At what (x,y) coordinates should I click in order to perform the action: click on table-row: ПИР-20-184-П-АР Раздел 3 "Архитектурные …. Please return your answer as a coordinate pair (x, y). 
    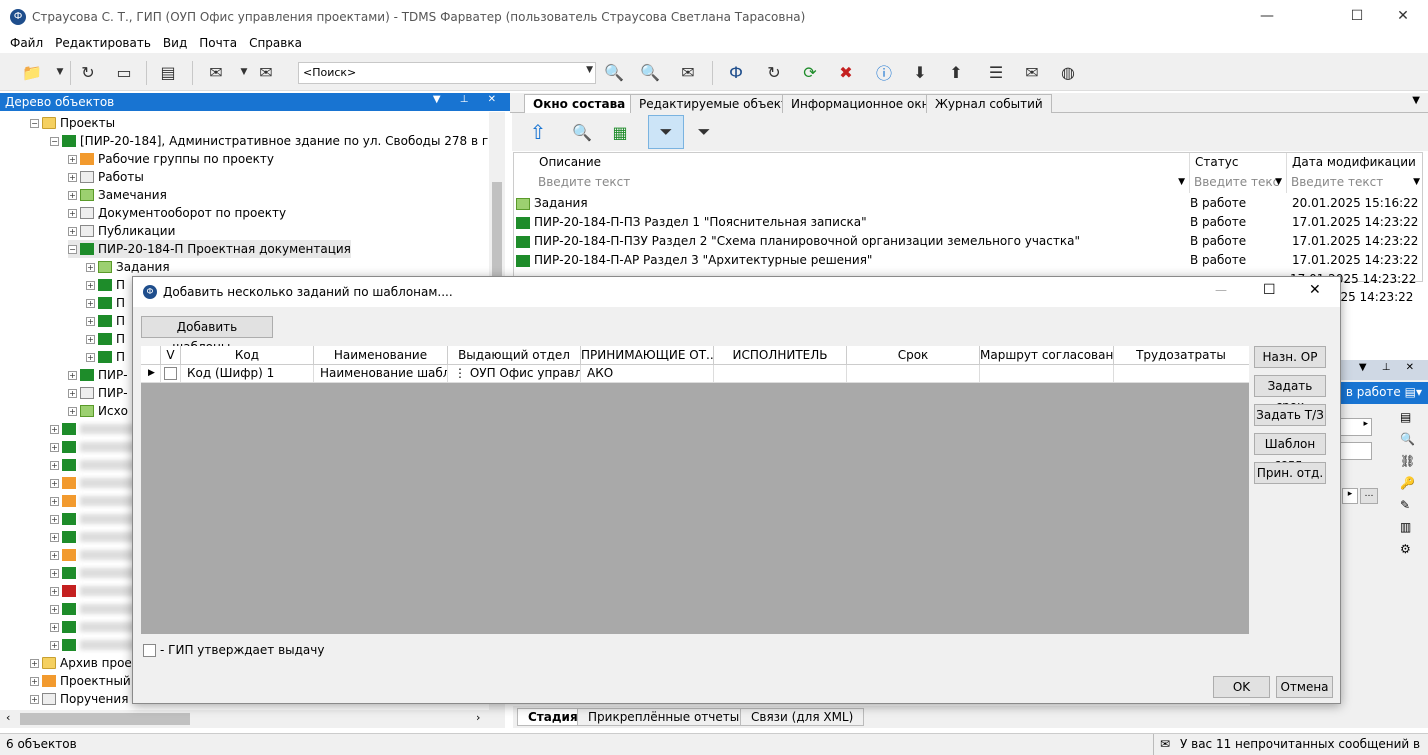
    Looking at the image, I should click on (967, 262).